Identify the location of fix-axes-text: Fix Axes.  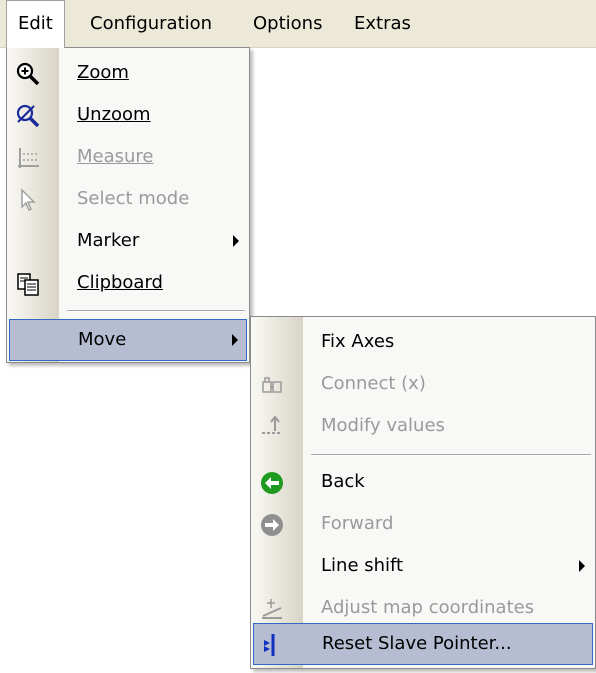
(358, 341).